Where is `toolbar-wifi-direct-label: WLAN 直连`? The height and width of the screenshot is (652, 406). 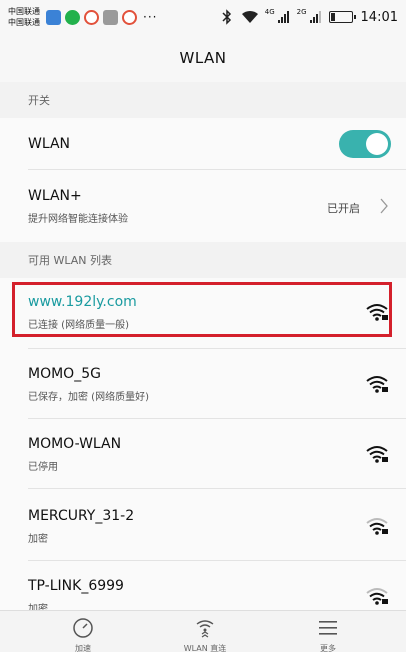
toolbar-wifi-direct-label: WLAN 直连 is located at coordinates (205, 648).